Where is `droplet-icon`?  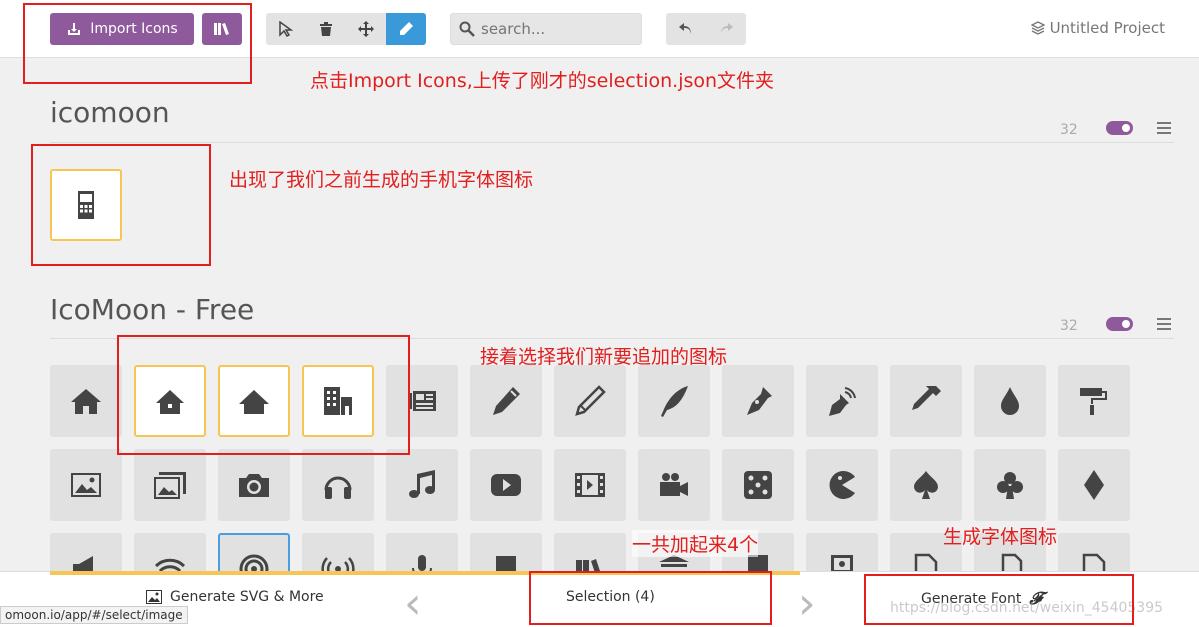
droplet-icon is located at coordinates (1010, 401).